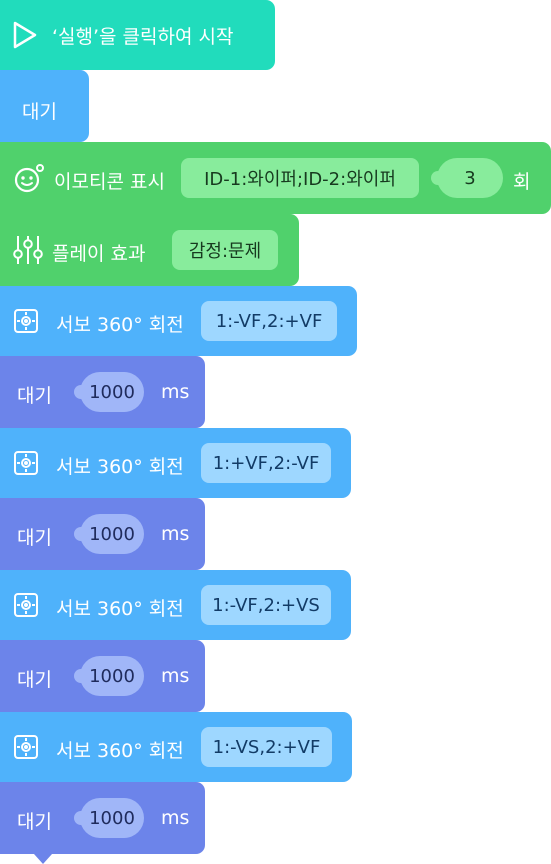  What do you see at coordinates (522, 182) in the screenshot?
I see `emoticon-count-suffix: 회` at bounding box center [522, 182].